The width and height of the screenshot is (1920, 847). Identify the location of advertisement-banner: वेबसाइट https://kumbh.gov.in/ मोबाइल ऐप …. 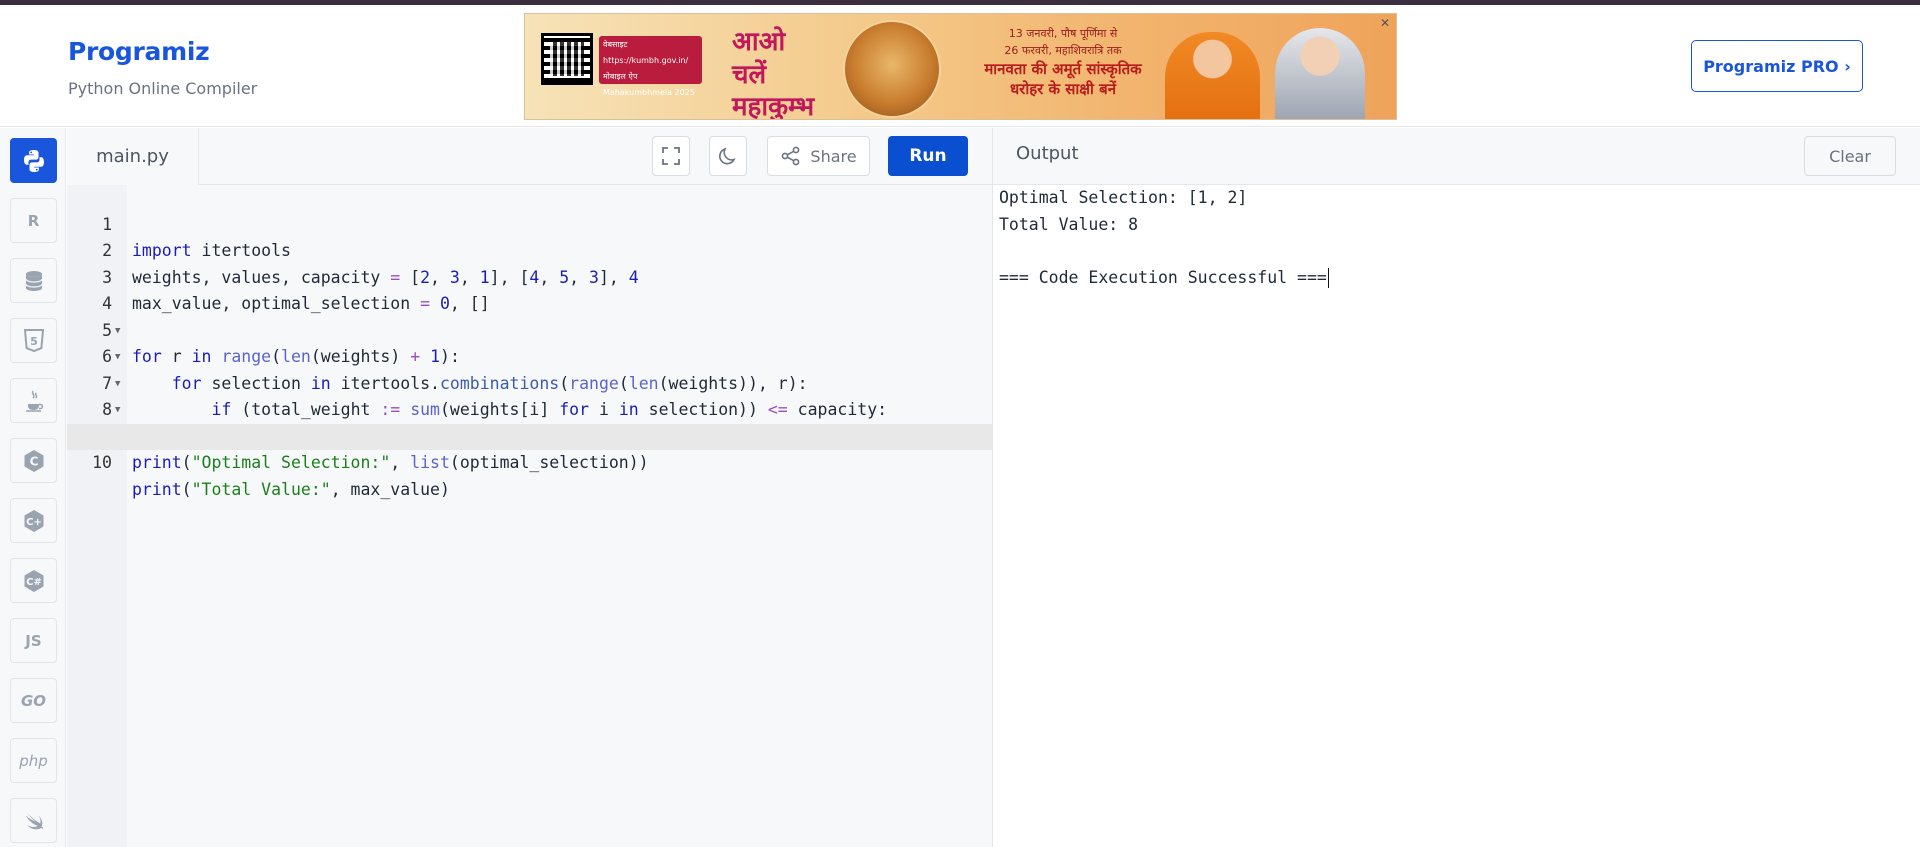
(960, 66).